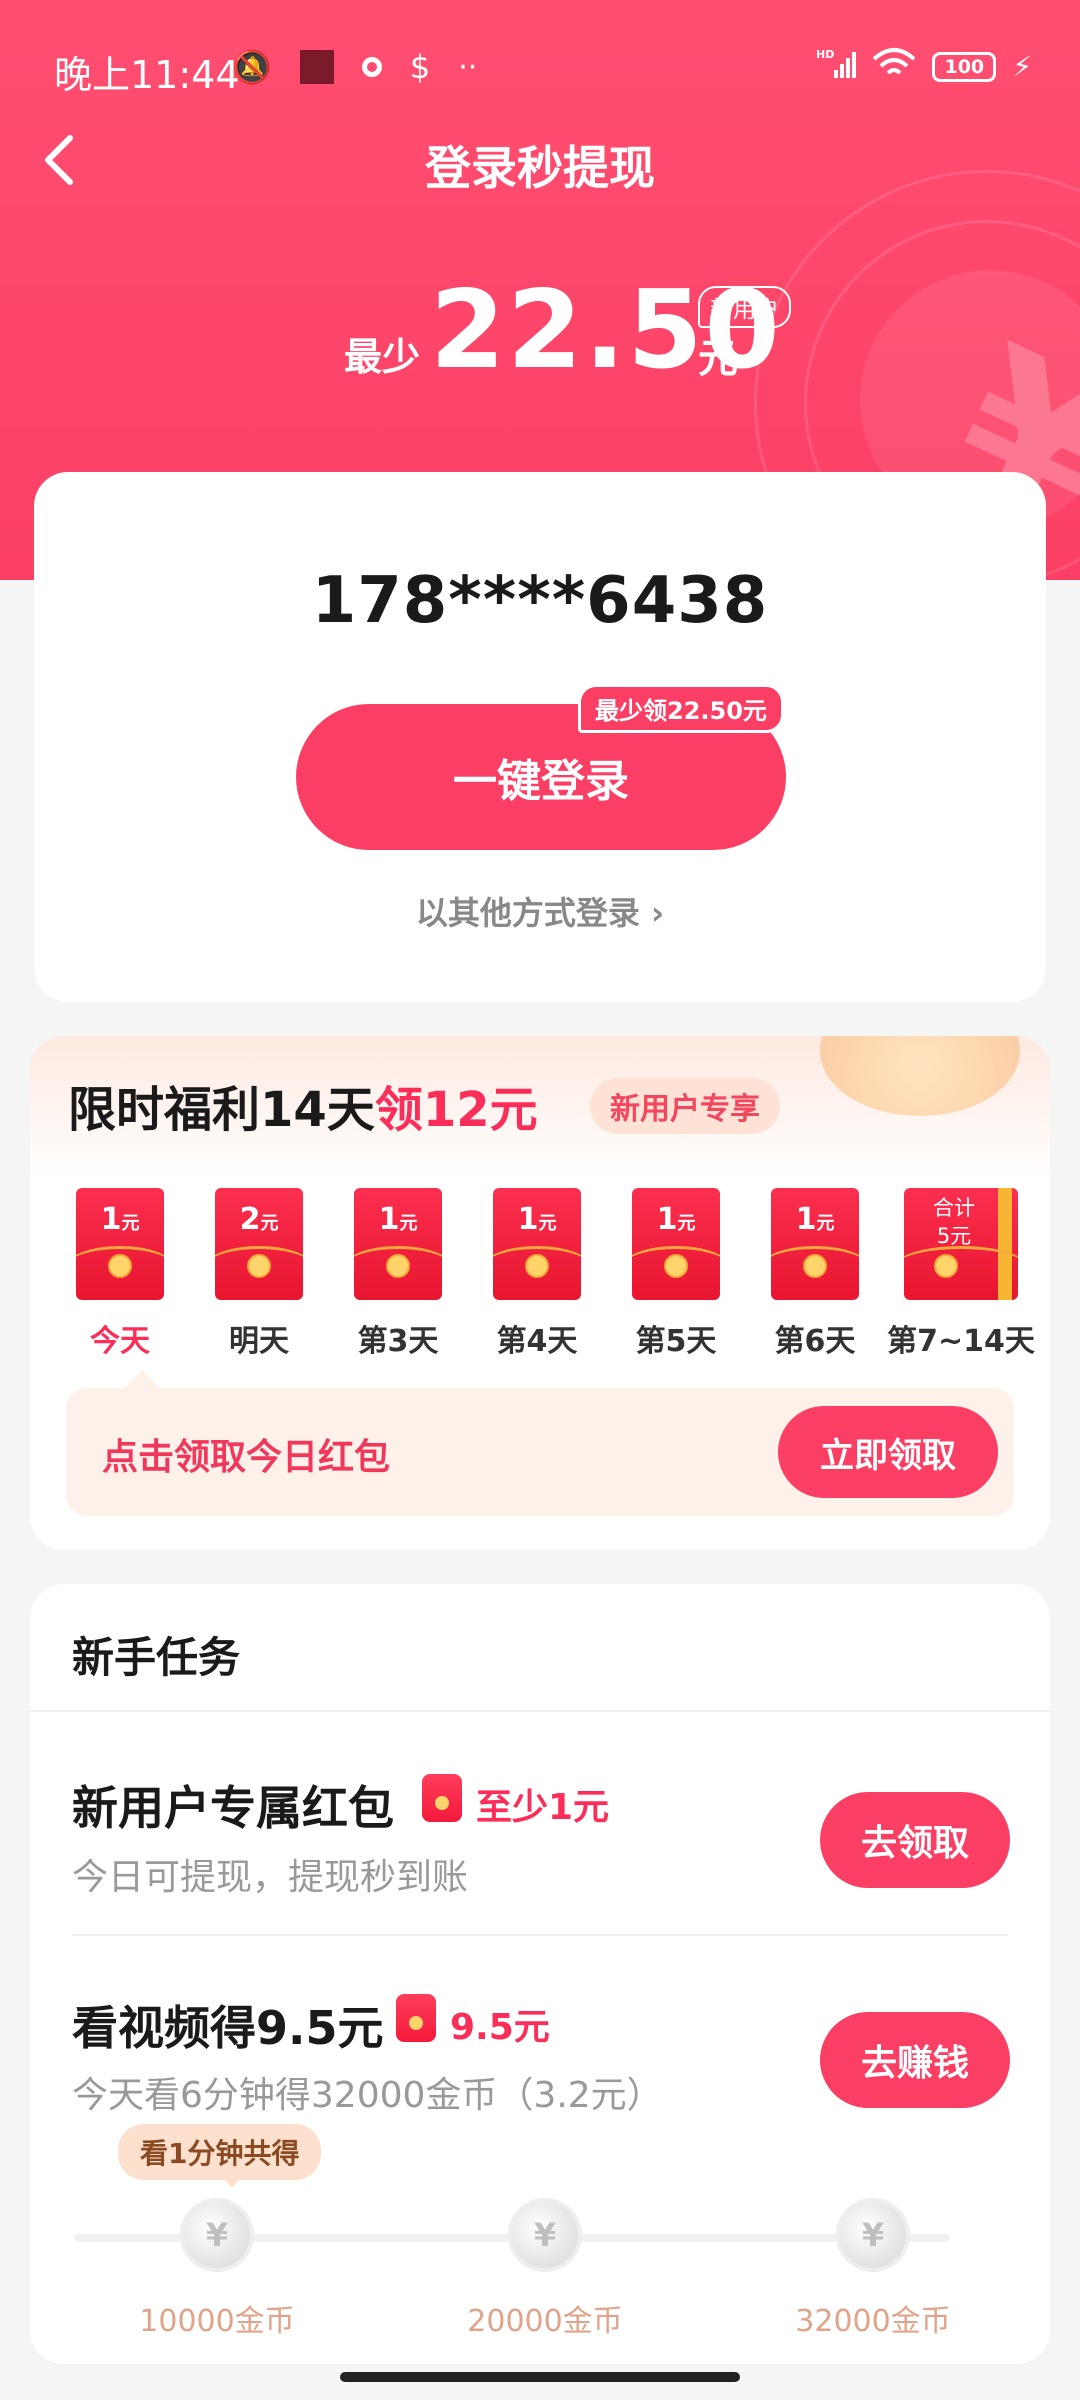 The height and width of the screenshot is (2400, 1080). Describe the element at coordinates (540, 601) in the screenshot. I see `masked-phone-number: 178****6438` at that location.